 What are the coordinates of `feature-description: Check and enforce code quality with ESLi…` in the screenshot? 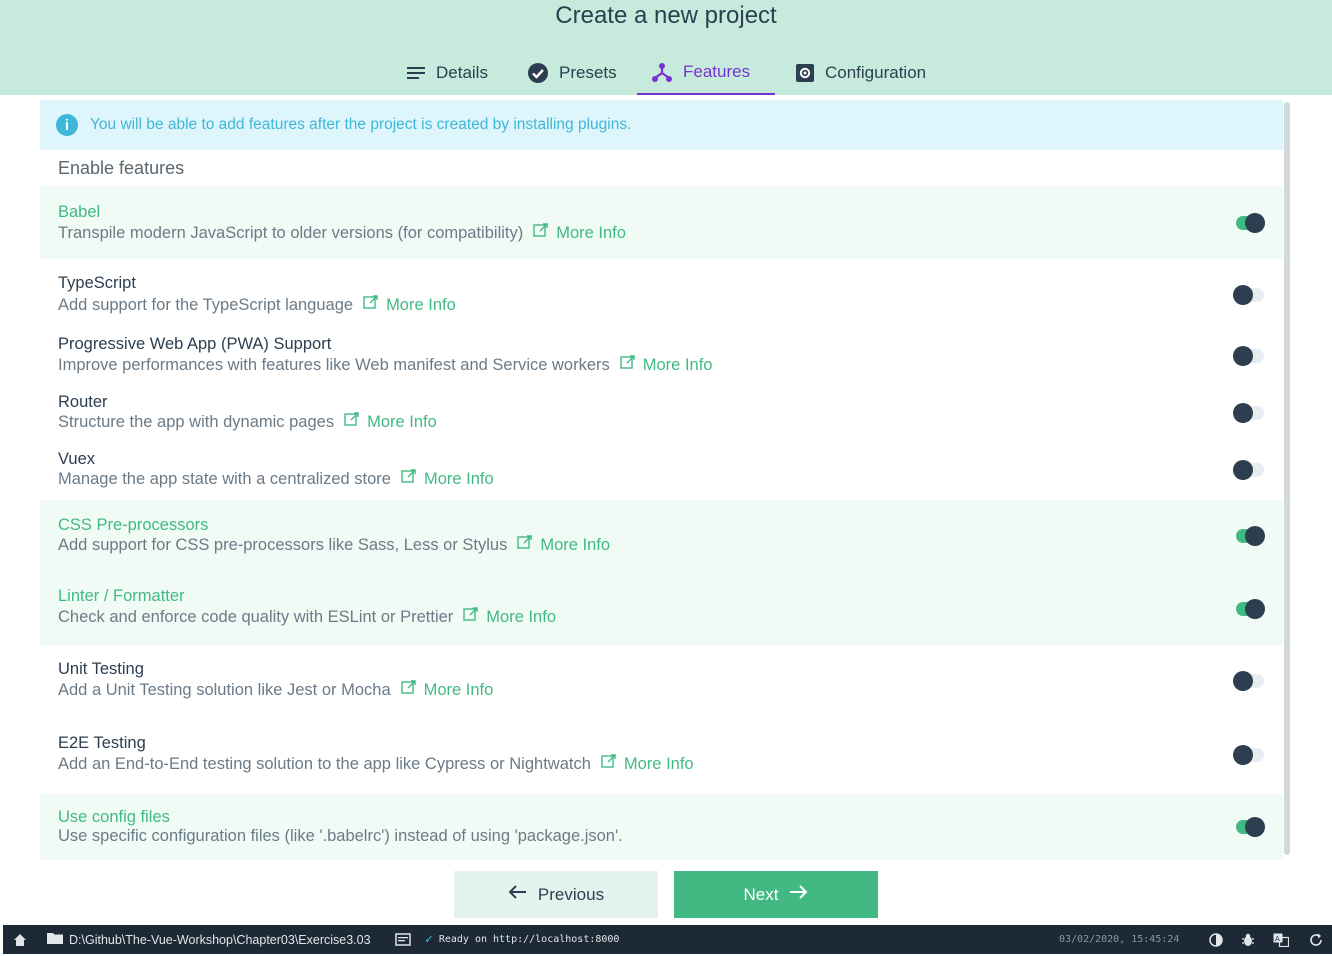 It's located at (307, 617).